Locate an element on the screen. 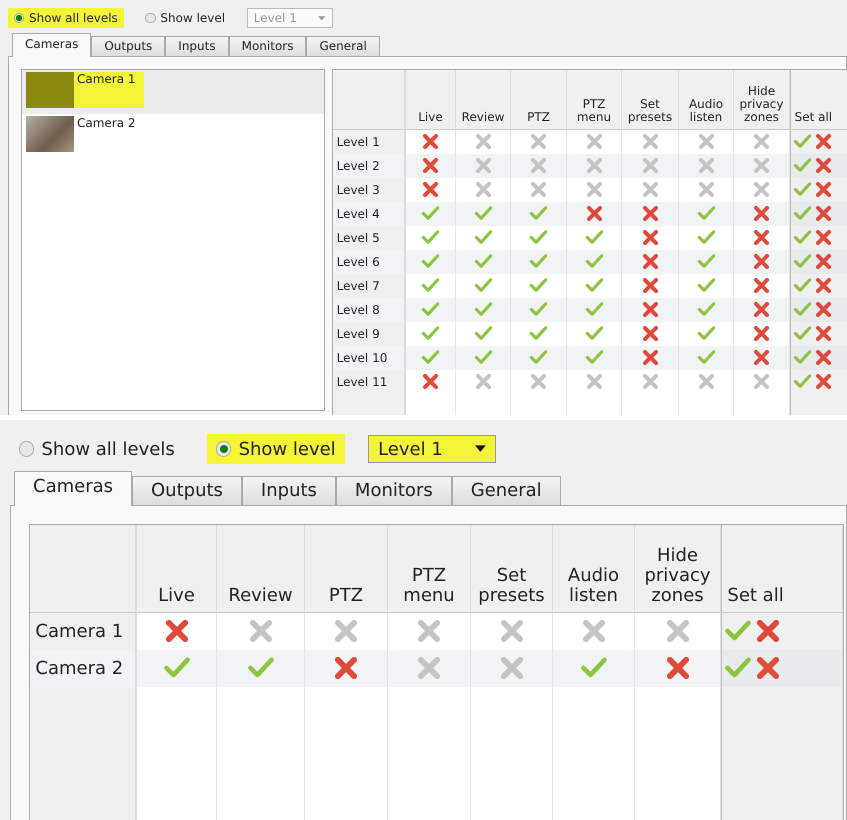  row-label: Camera 2 is located at coordinates (79, 668).